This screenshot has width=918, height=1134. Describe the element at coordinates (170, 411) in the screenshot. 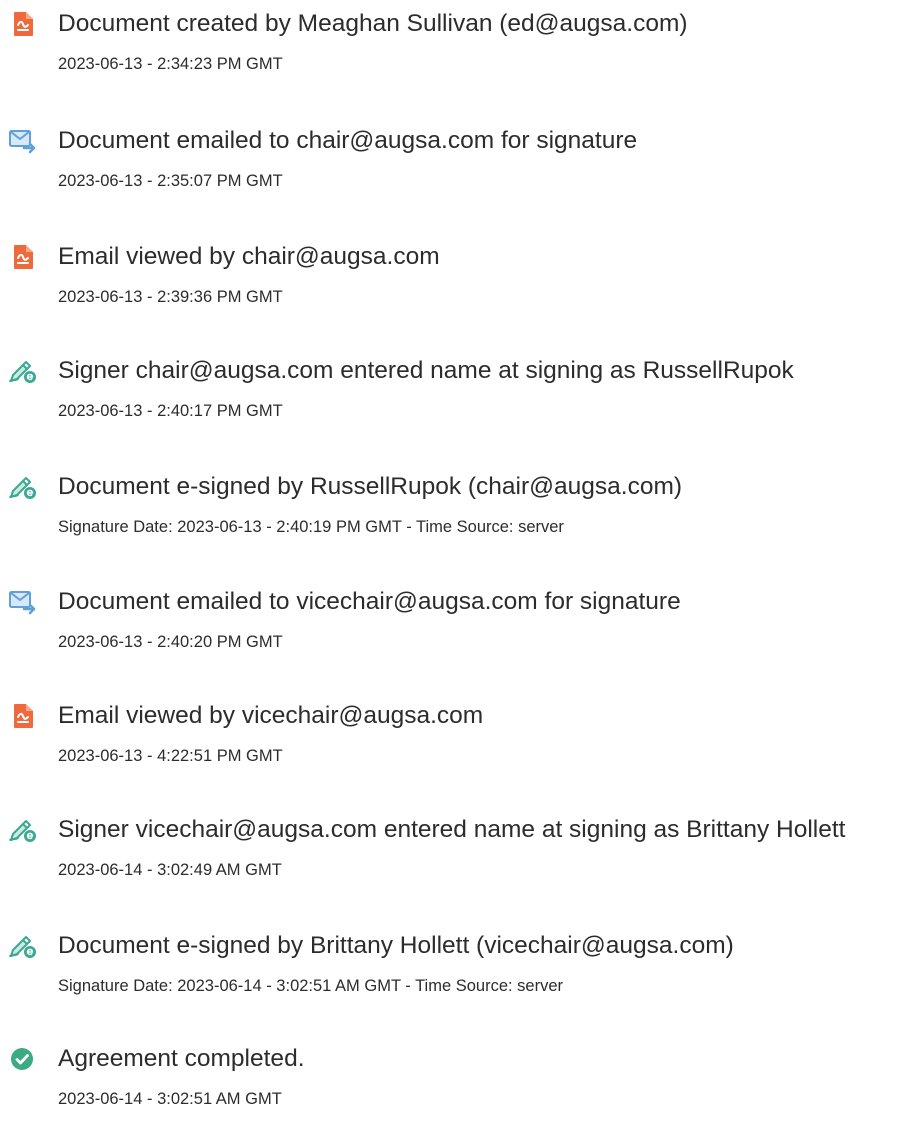

I see `event-timestamp: 2023-06-13 - 2:40:17 PM GMT` at that location.